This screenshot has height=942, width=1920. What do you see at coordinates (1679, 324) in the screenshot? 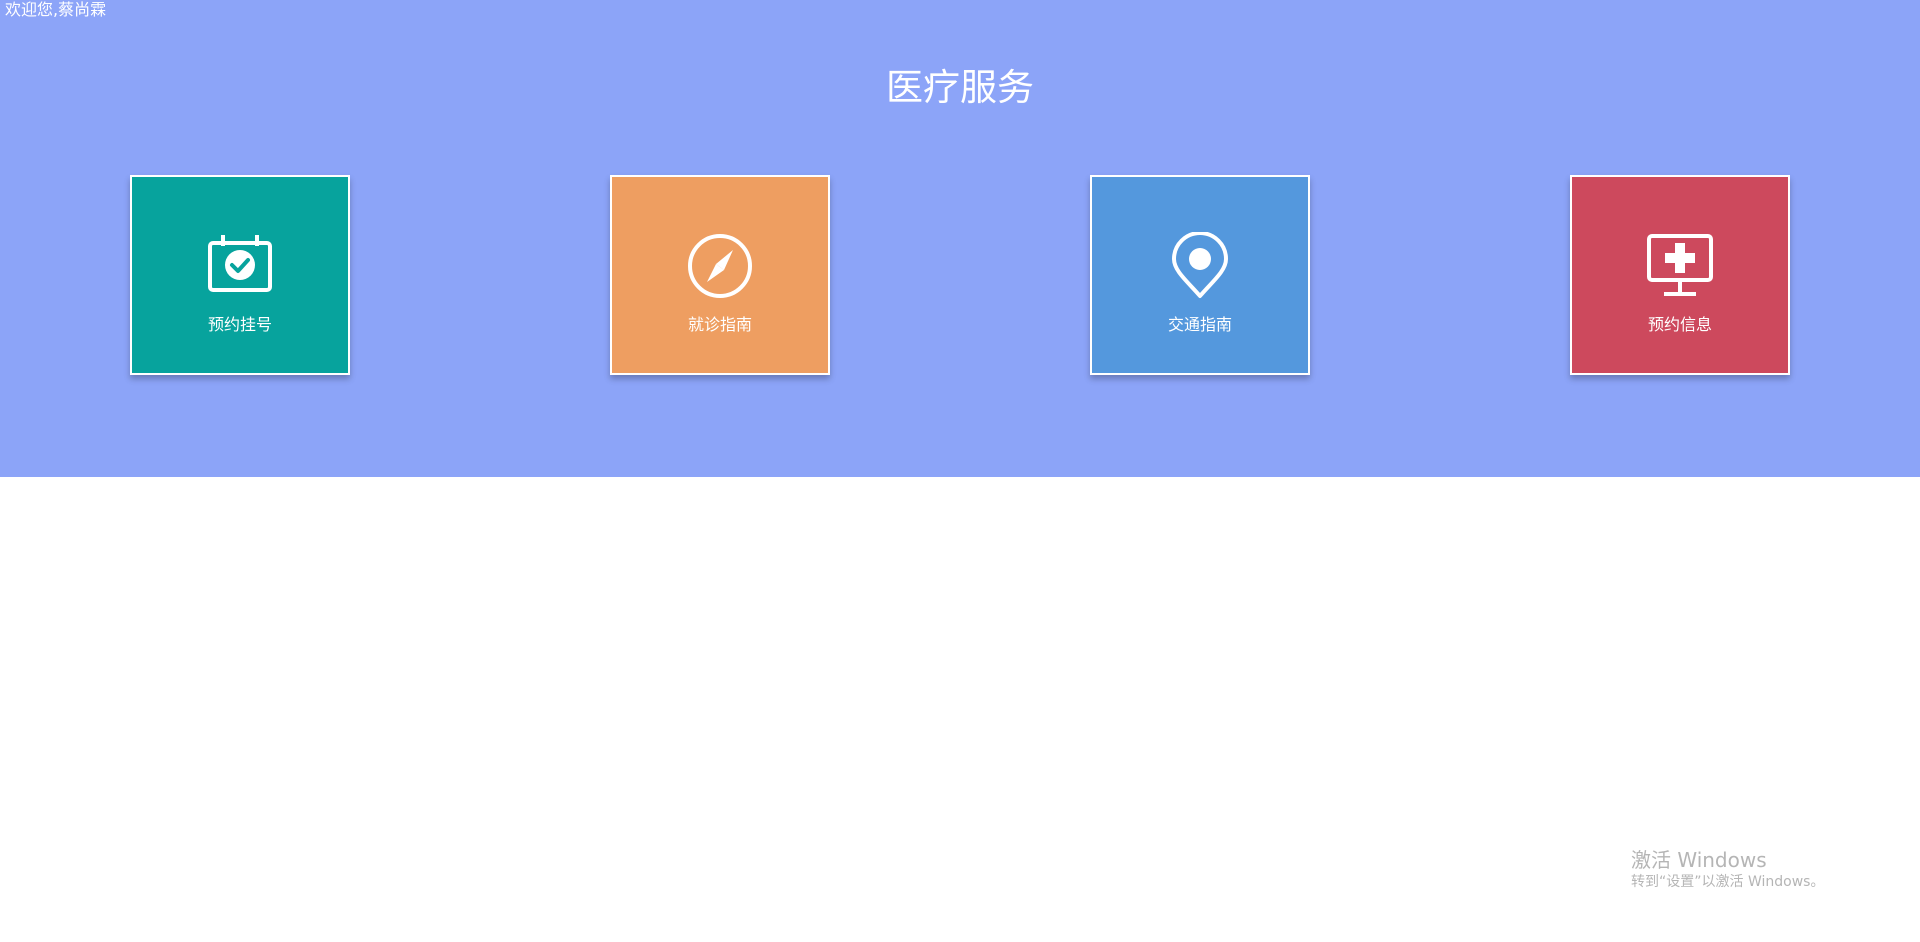
I see `appointment-info-label: 预约信息` at bounding box center [1679, 324].